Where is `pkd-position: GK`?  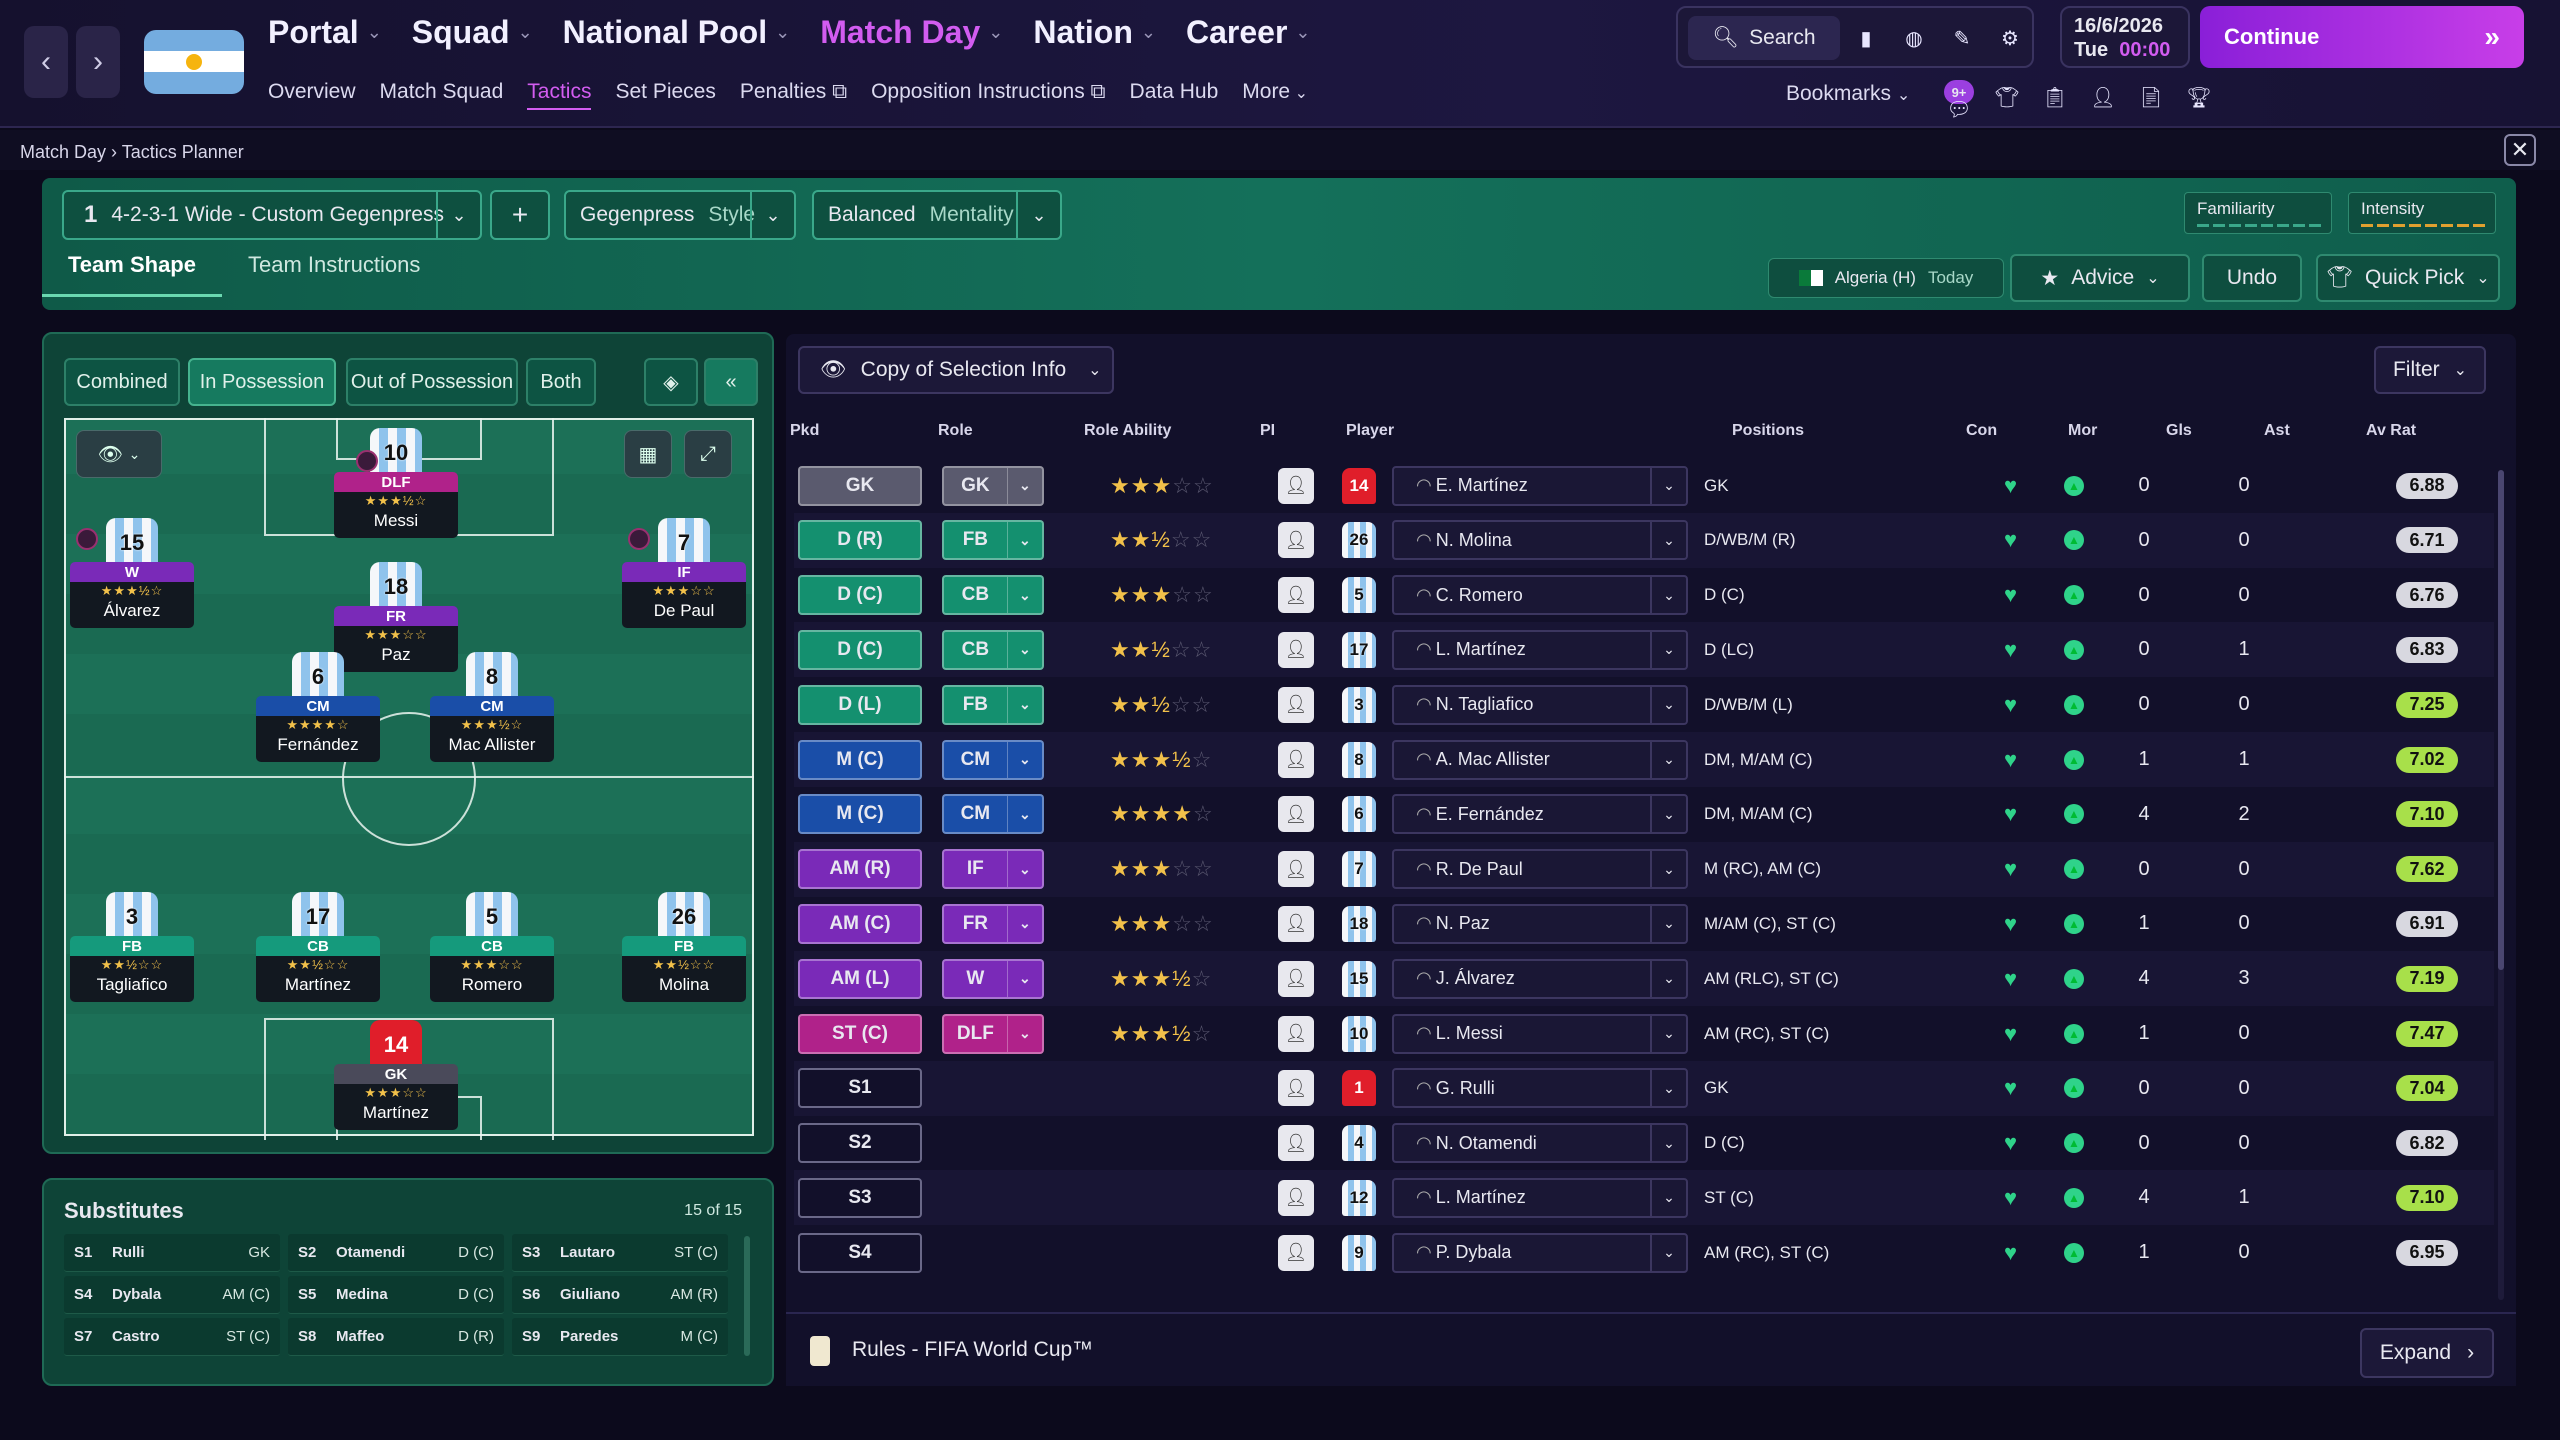 pkd-position: GK is located at coordinates (860, 485).